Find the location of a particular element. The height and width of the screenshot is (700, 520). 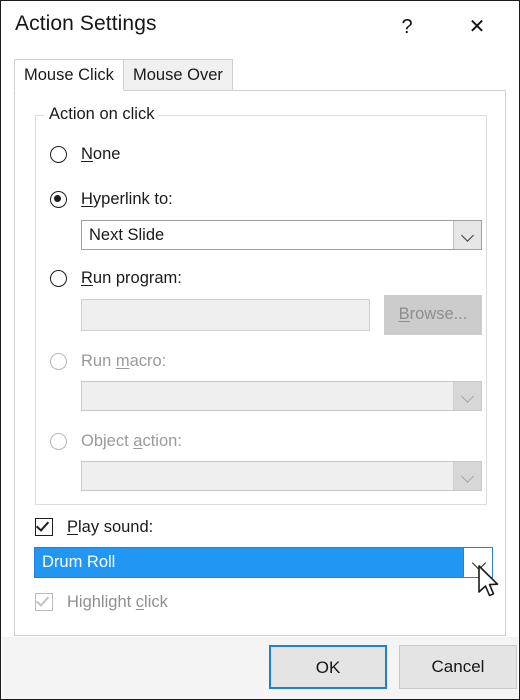

radio-indicator-run-program is located at coordinates (58, 278).